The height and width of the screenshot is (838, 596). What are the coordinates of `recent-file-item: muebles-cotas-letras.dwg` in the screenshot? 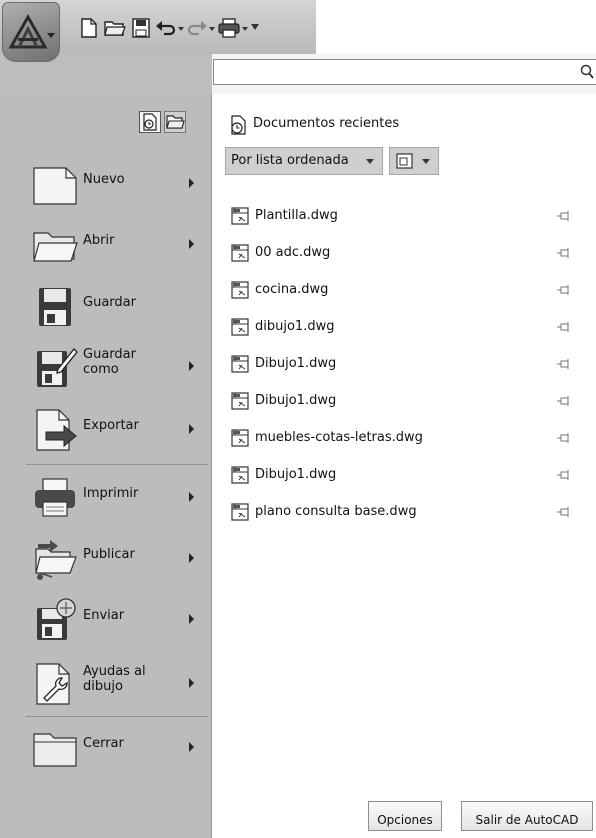 It's located at (403, 438).